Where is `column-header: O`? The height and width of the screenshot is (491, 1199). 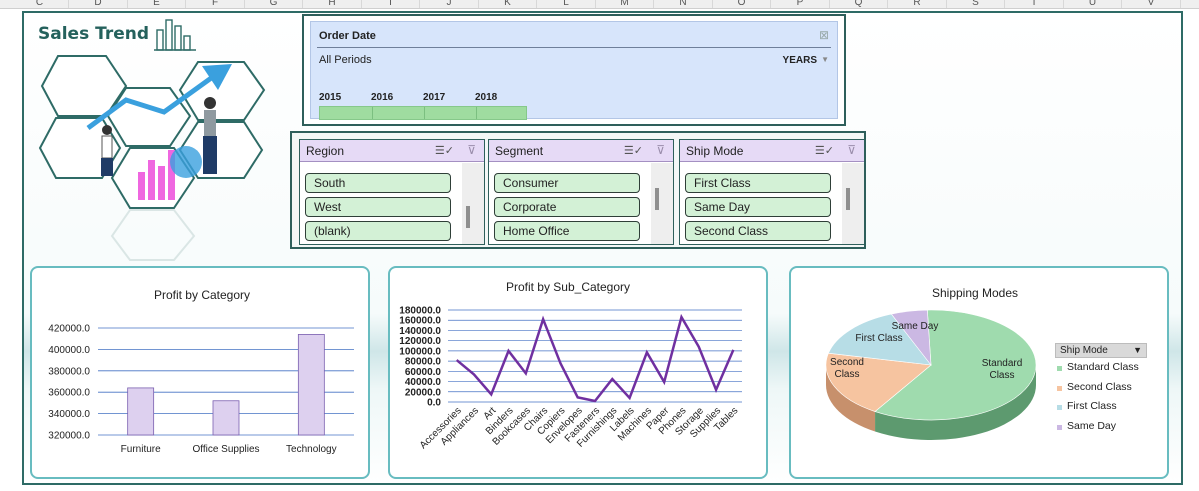 column-header: O is located at coordinates (742, 4).